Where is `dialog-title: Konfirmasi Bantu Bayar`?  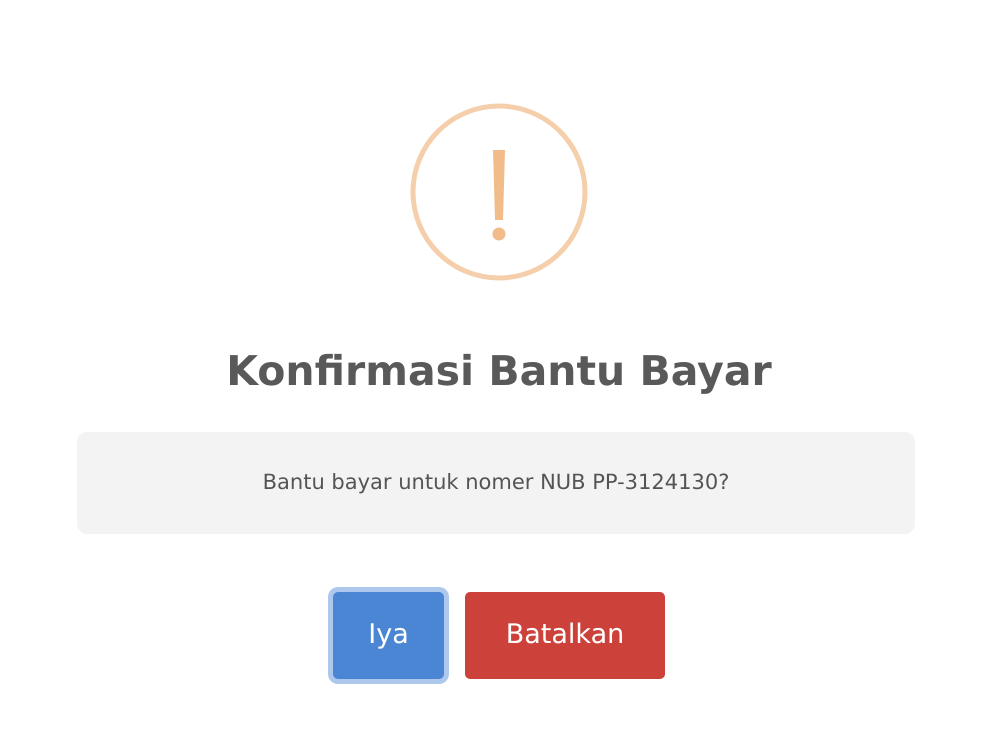 dialog-title: Konfirmasi Bantu Bayar is located at coordinates (499, 371).